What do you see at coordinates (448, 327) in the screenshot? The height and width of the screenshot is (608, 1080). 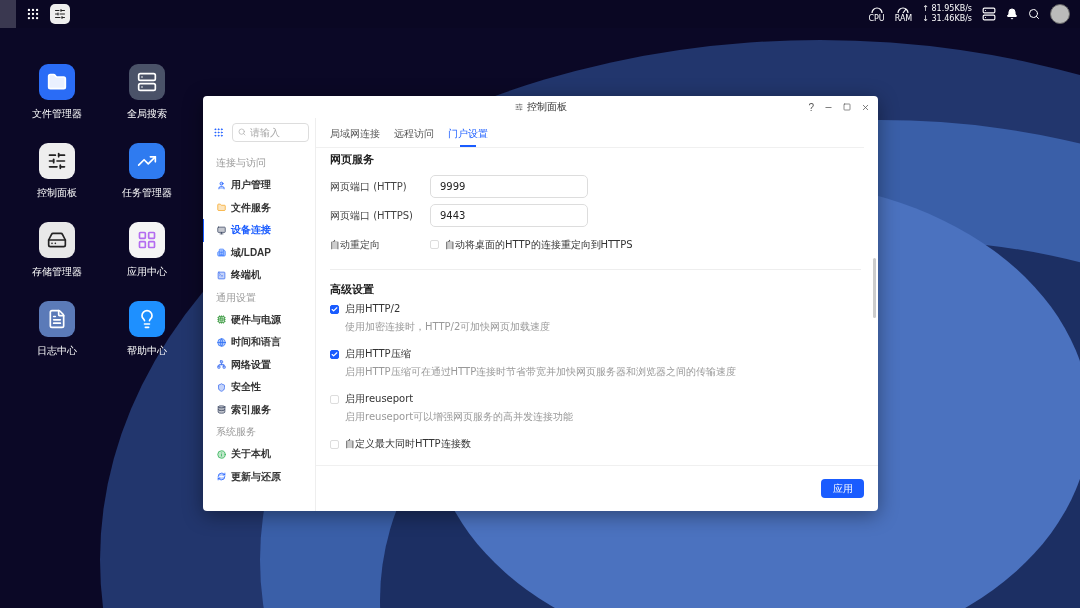 I see `option-description: 使用加密连接时，HTTP/2可加快网页加载速度` at bounding box center [448, 327].